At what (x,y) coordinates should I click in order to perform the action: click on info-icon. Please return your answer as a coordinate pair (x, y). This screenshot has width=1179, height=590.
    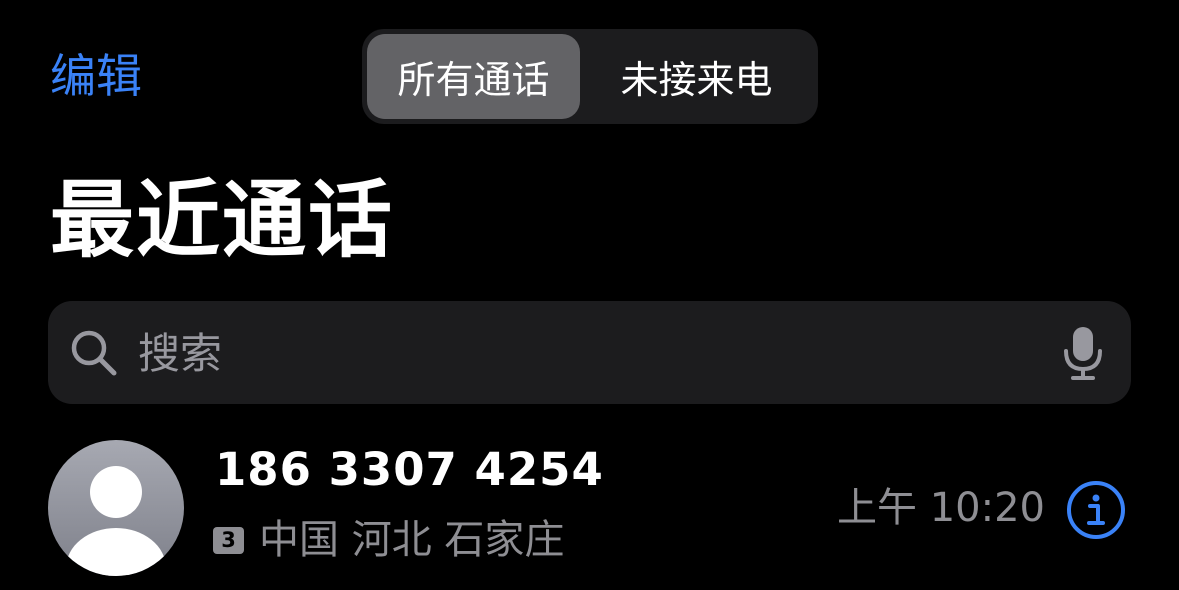
    Looking at the image, I should click on (1096, 510).